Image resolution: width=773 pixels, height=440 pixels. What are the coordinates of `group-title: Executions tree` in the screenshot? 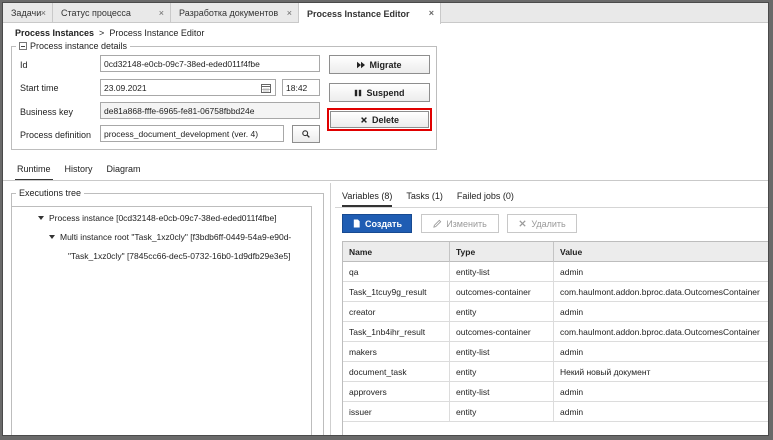 It's located at (50, 193).